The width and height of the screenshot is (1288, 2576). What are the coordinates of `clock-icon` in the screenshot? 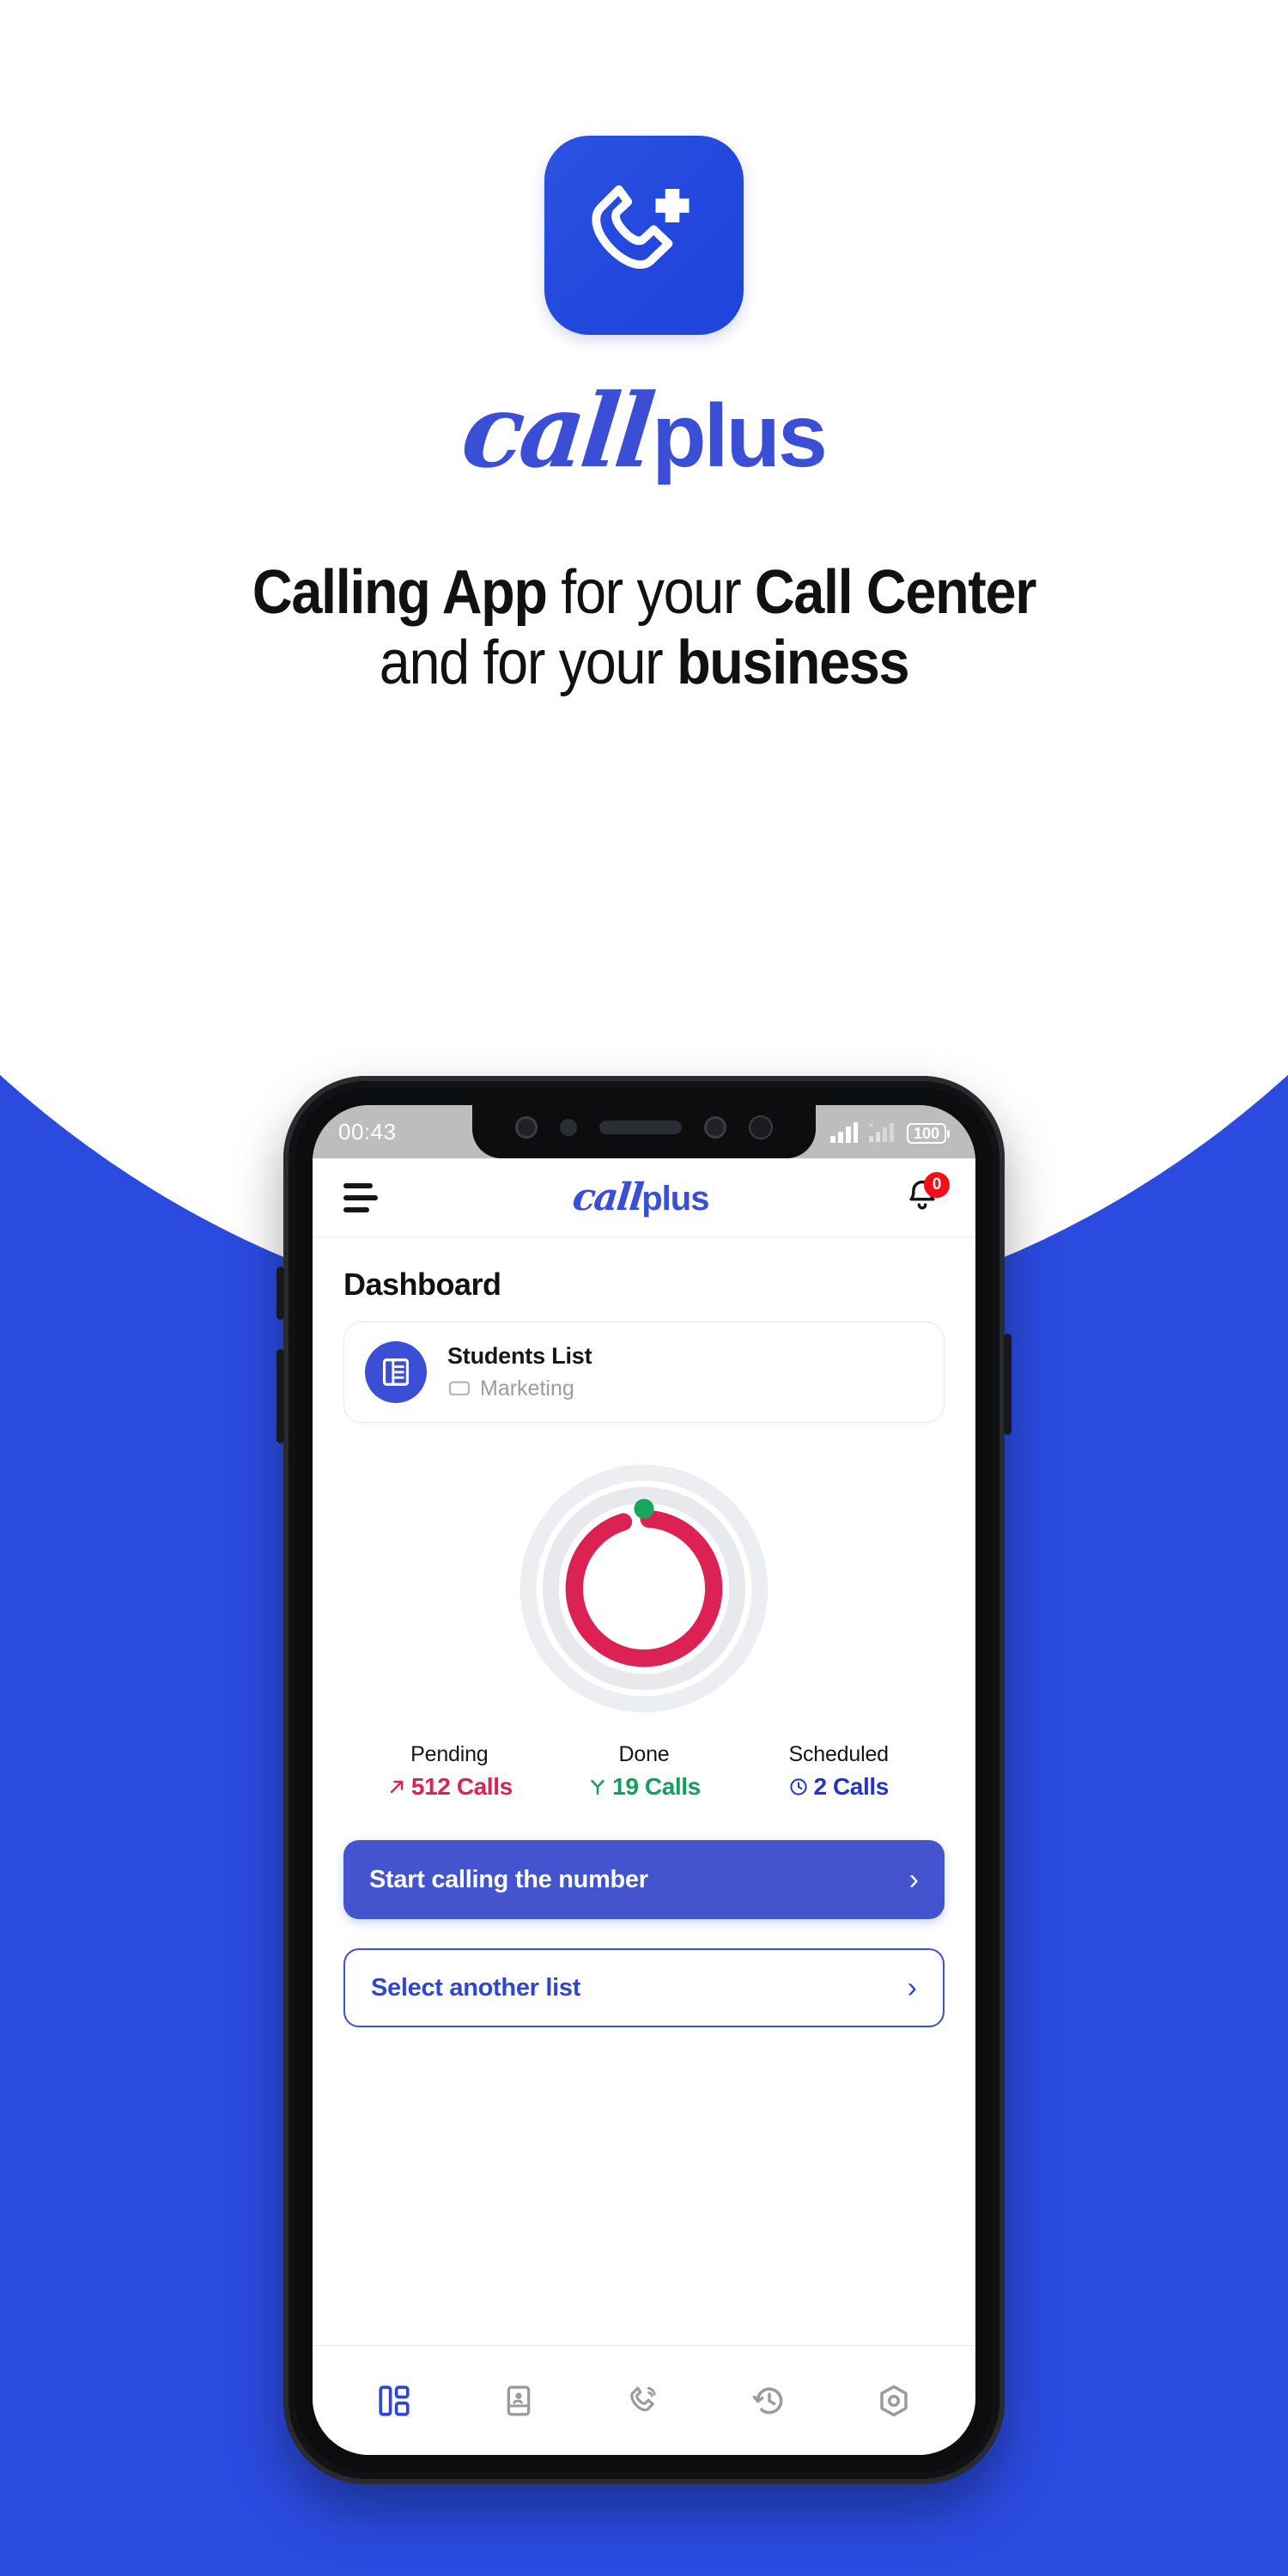 It's located at (799, 1786).